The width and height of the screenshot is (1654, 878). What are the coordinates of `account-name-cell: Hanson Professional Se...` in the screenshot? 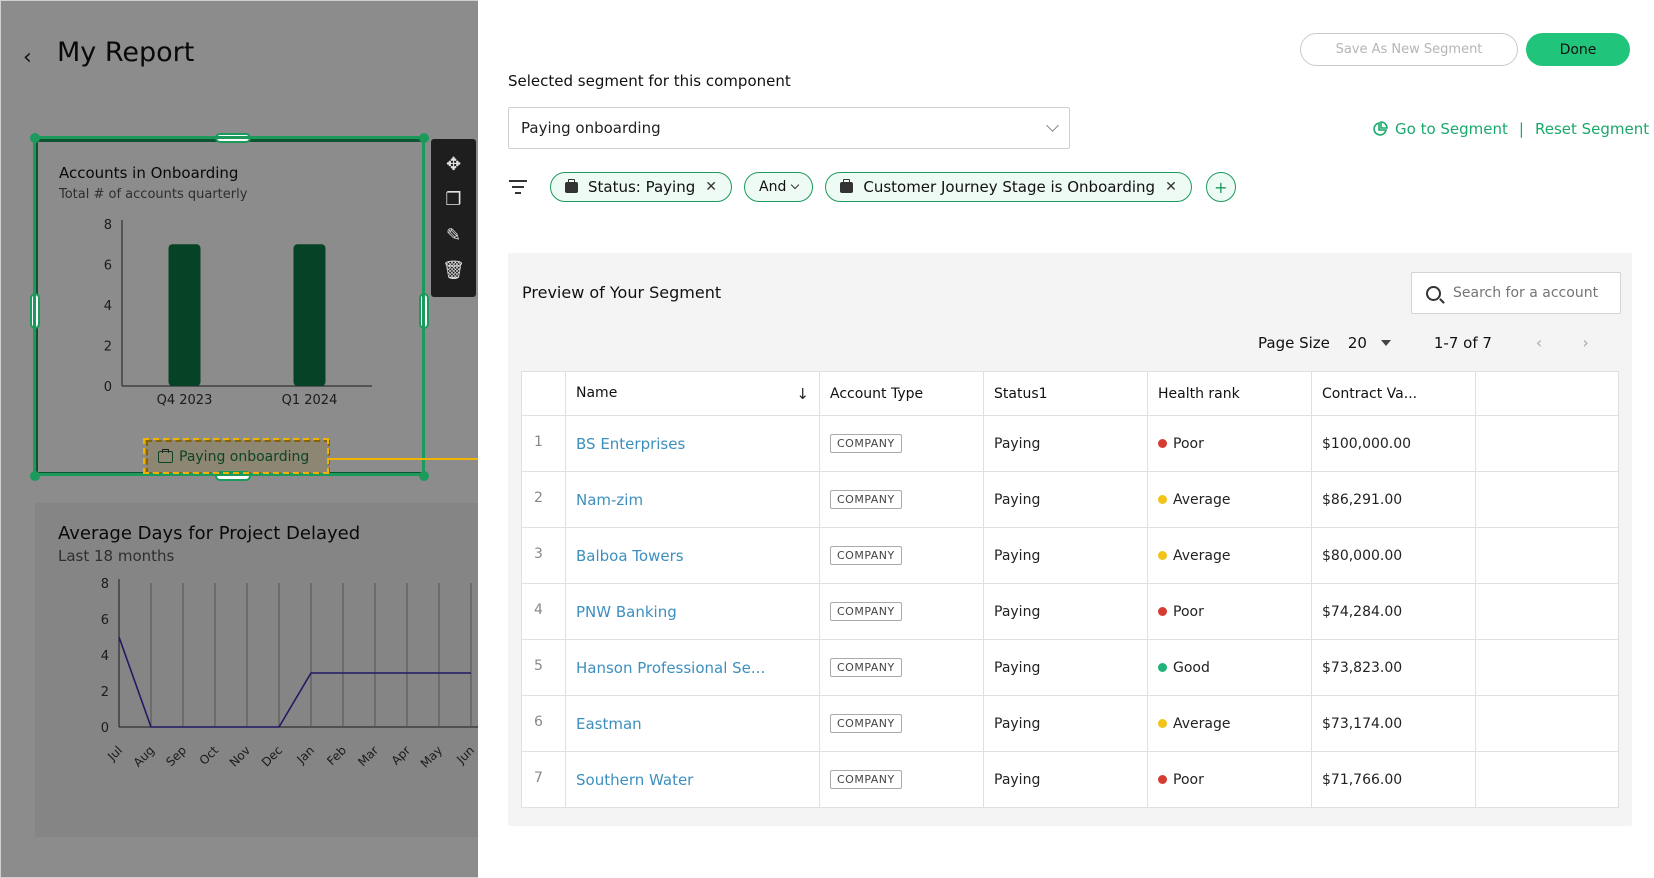 It's located at (692, 667).